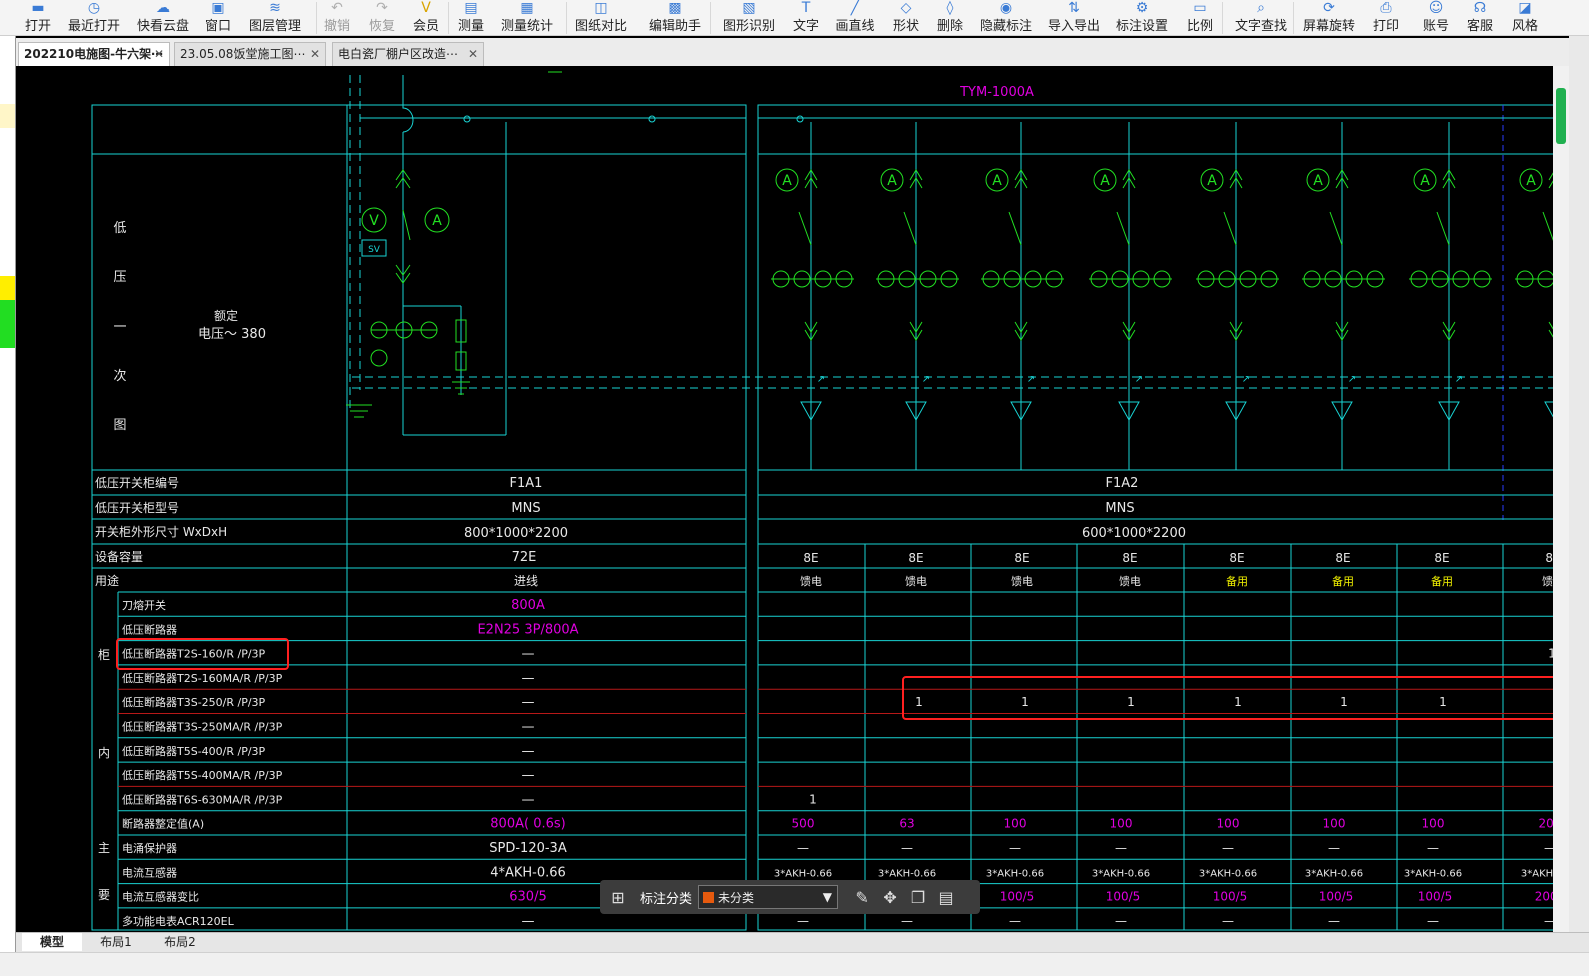 This screenshot has width=1589, height=976. I want to click on ruler-icon: ▤, so click(471, 8).